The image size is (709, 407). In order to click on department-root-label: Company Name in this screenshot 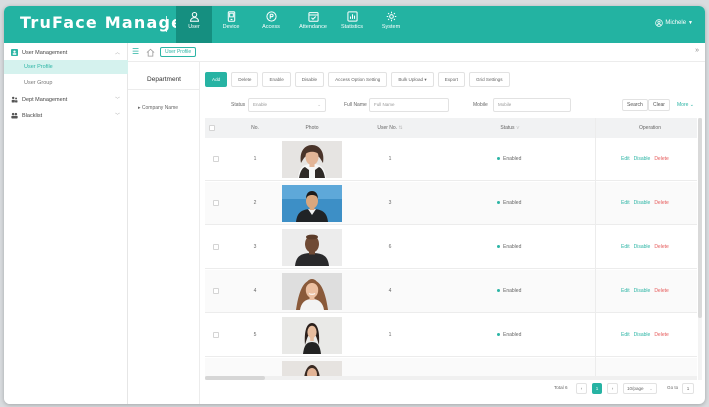, I will do `click(160, 108)`.